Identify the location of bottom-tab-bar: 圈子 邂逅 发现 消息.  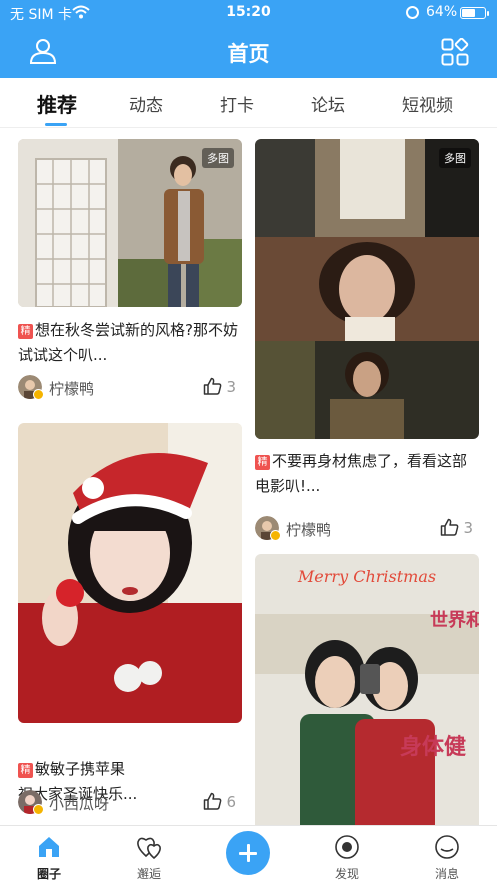
(248, 854).